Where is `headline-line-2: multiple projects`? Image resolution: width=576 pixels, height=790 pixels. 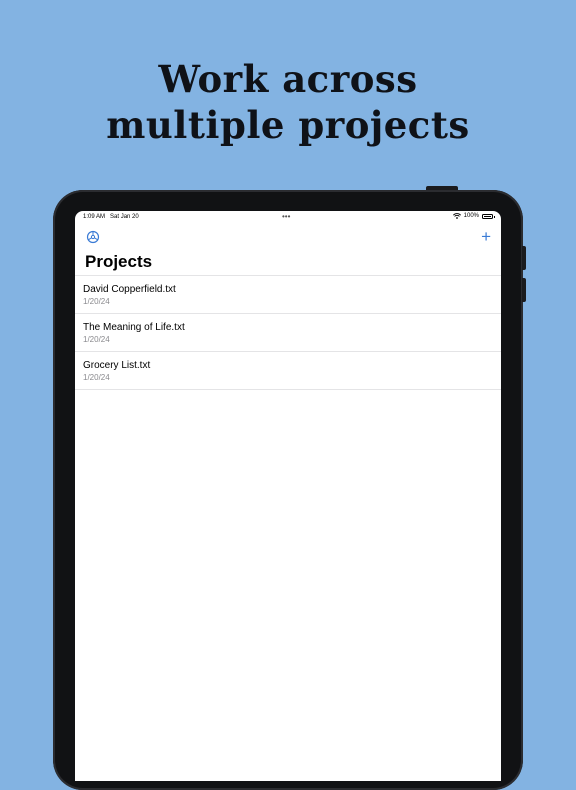
headline-line-2: multiple projects is located at coordinates (288, 125).